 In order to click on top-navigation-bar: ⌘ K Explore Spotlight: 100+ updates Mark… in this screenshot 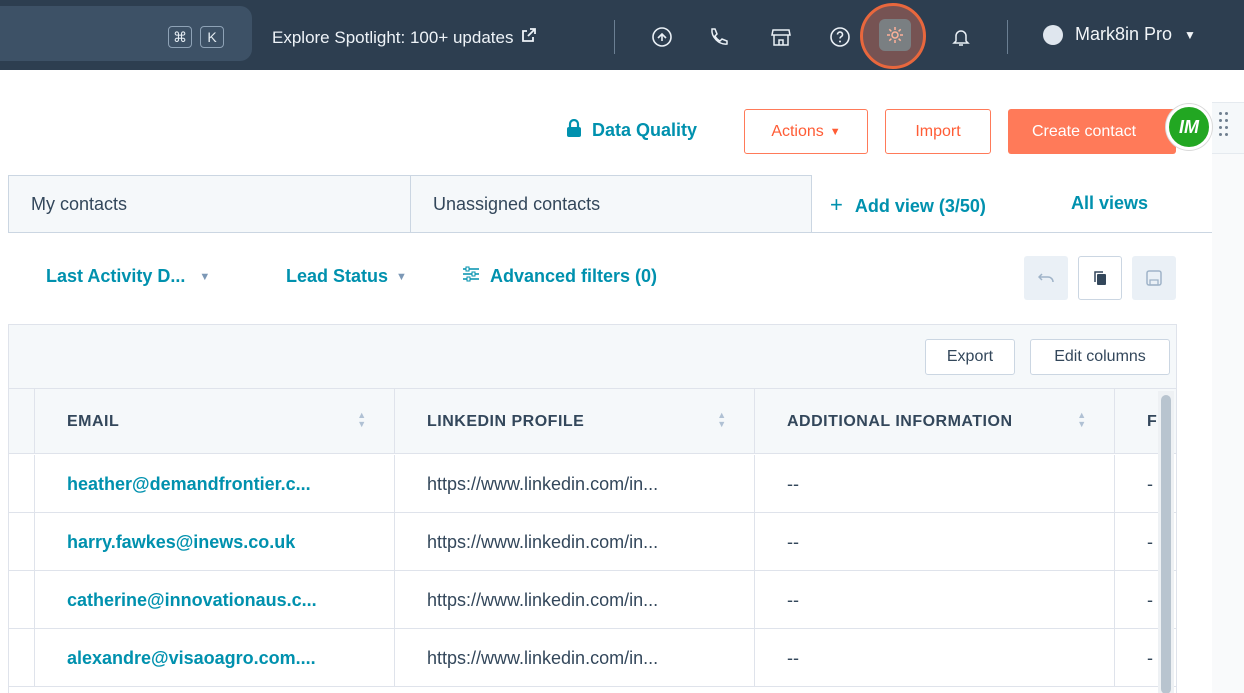, I will do `click(622, 35)`.